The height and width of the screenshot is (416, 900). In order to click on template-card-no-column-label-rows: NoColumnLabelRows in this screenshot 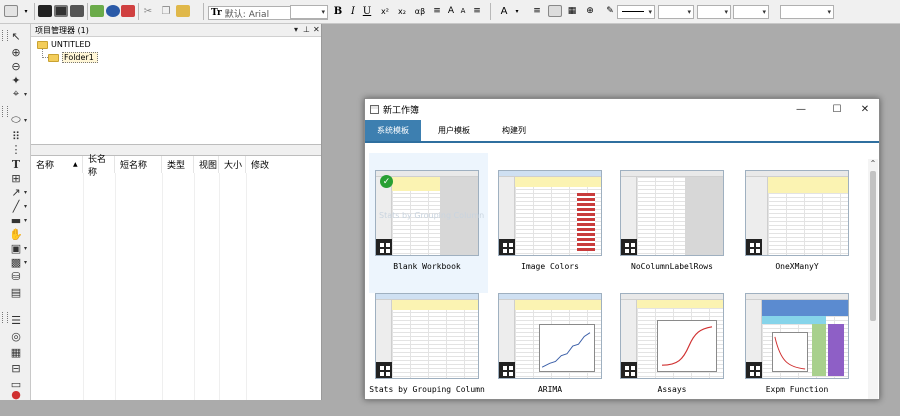, I will do `click(672, 223)`.